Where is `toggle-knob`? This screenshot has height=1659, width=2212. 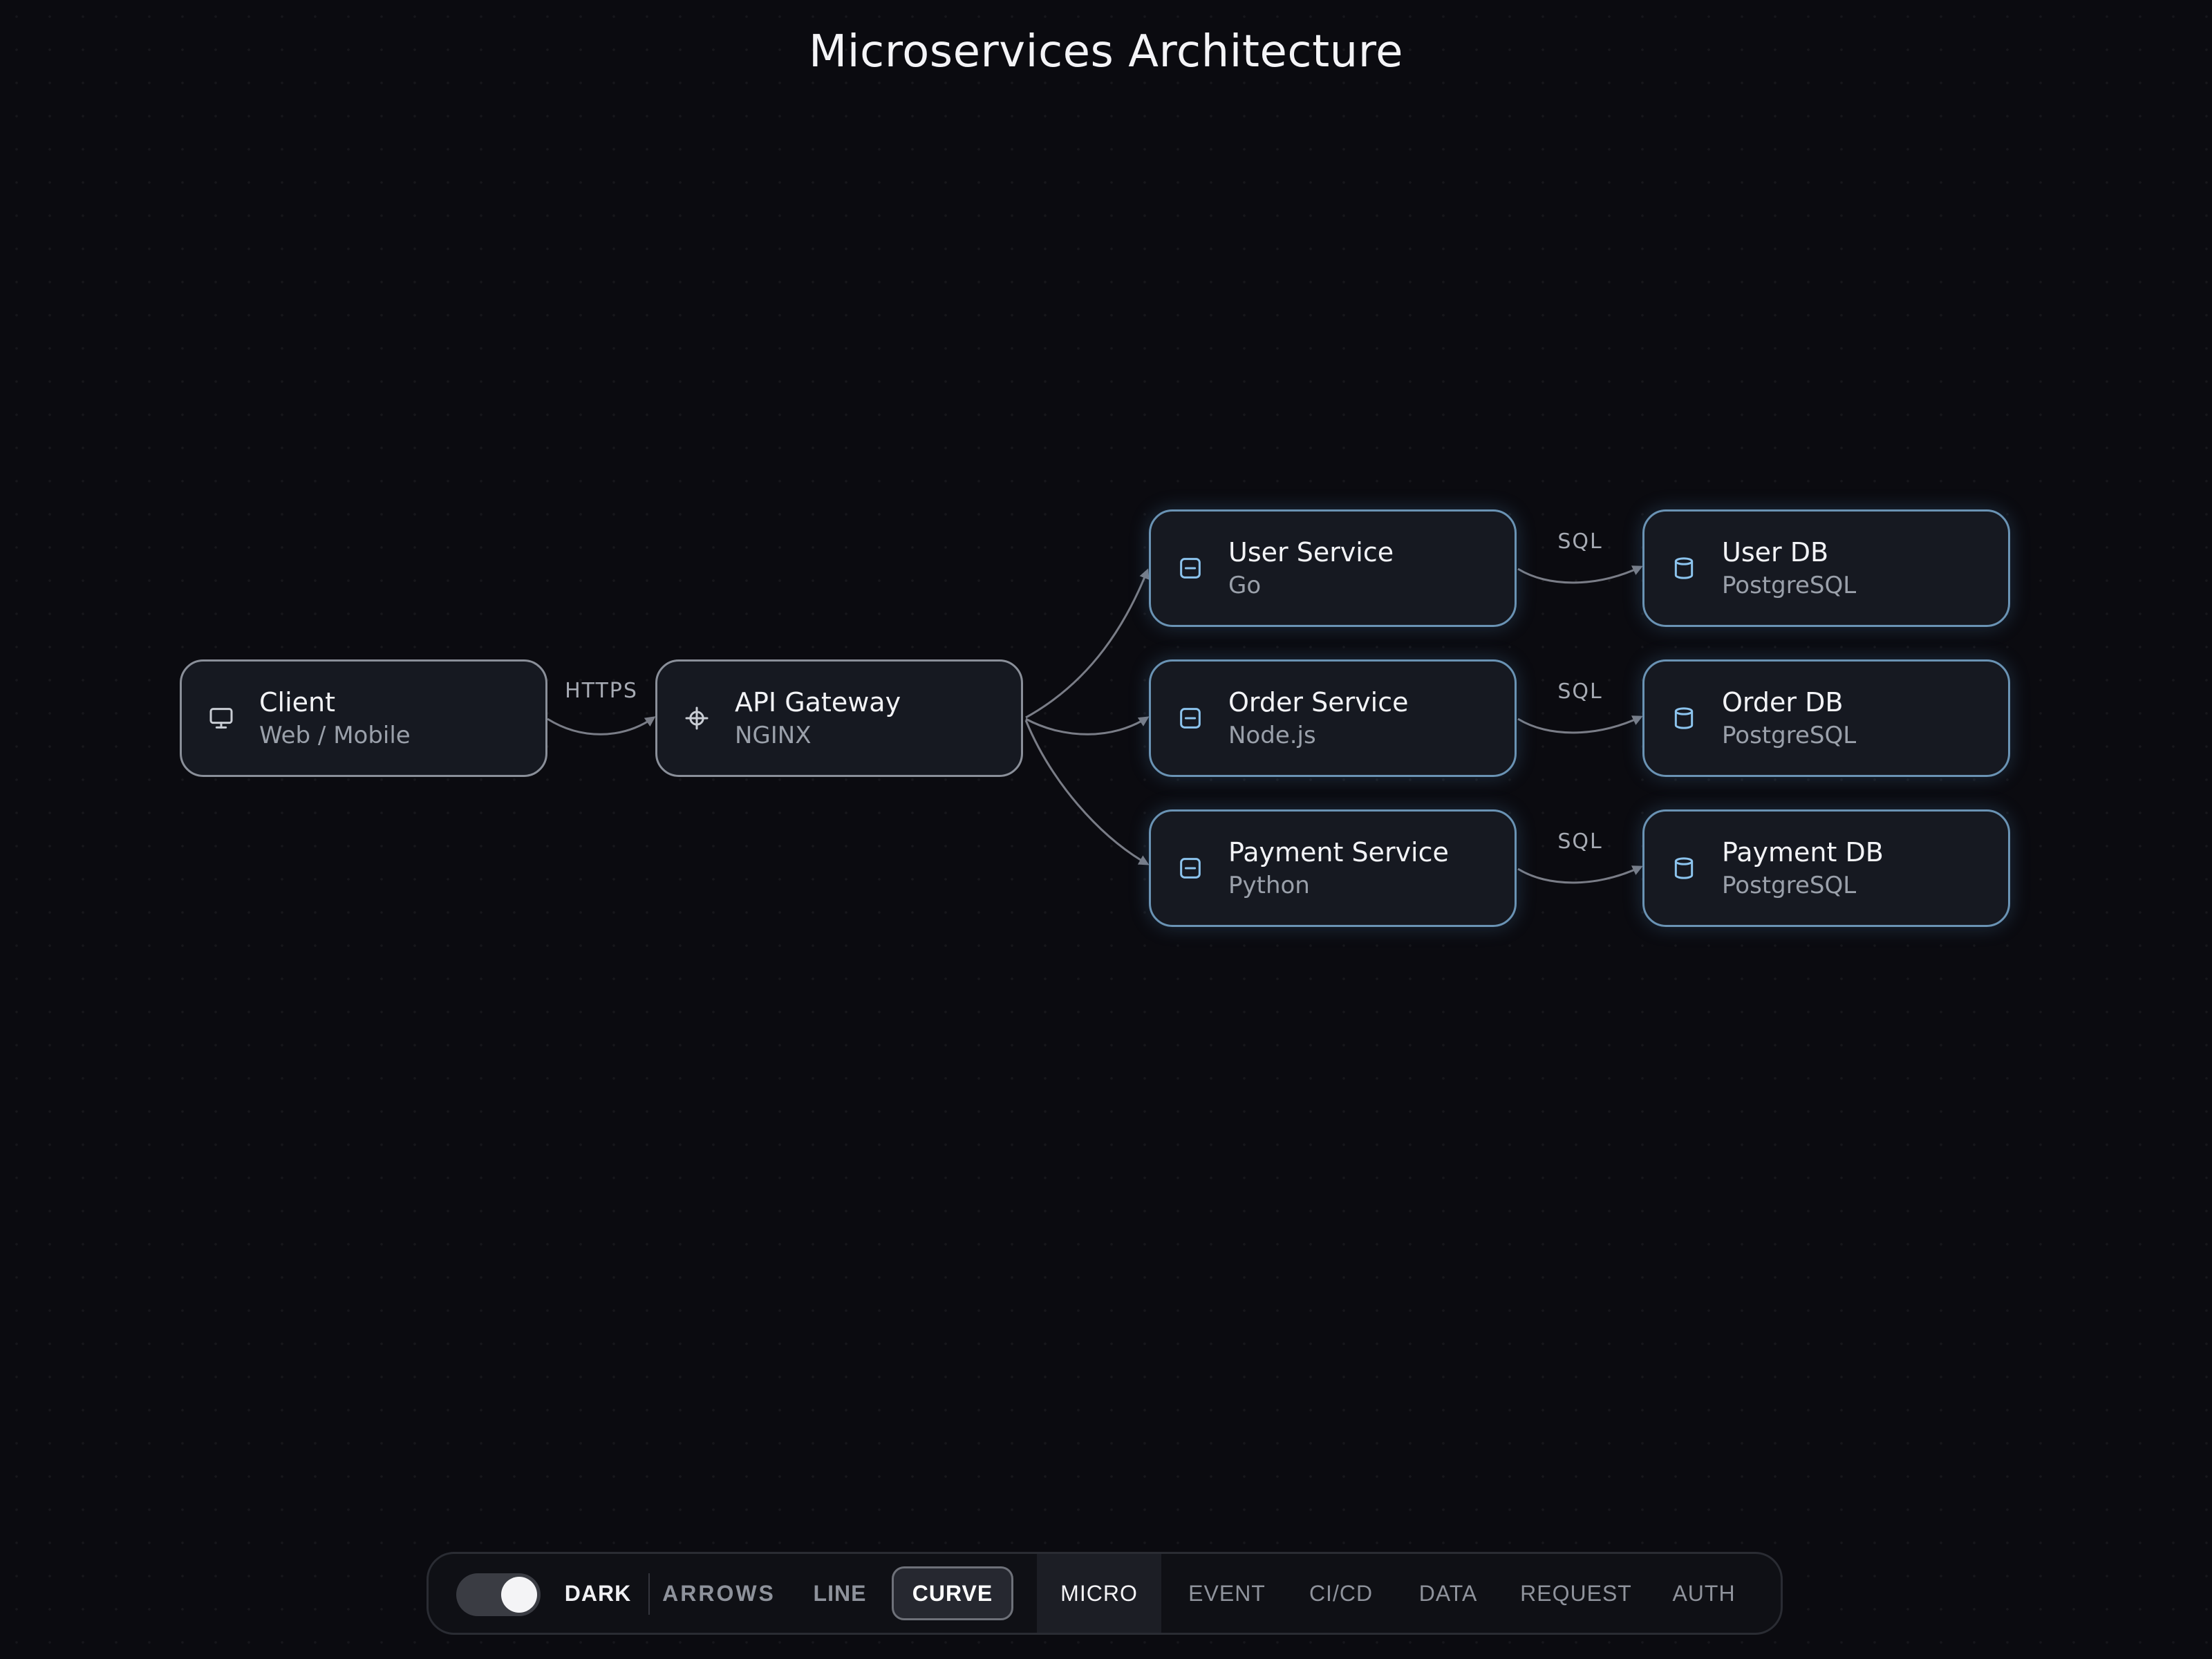
toggle-knob is located at coordinates (519, 1595).